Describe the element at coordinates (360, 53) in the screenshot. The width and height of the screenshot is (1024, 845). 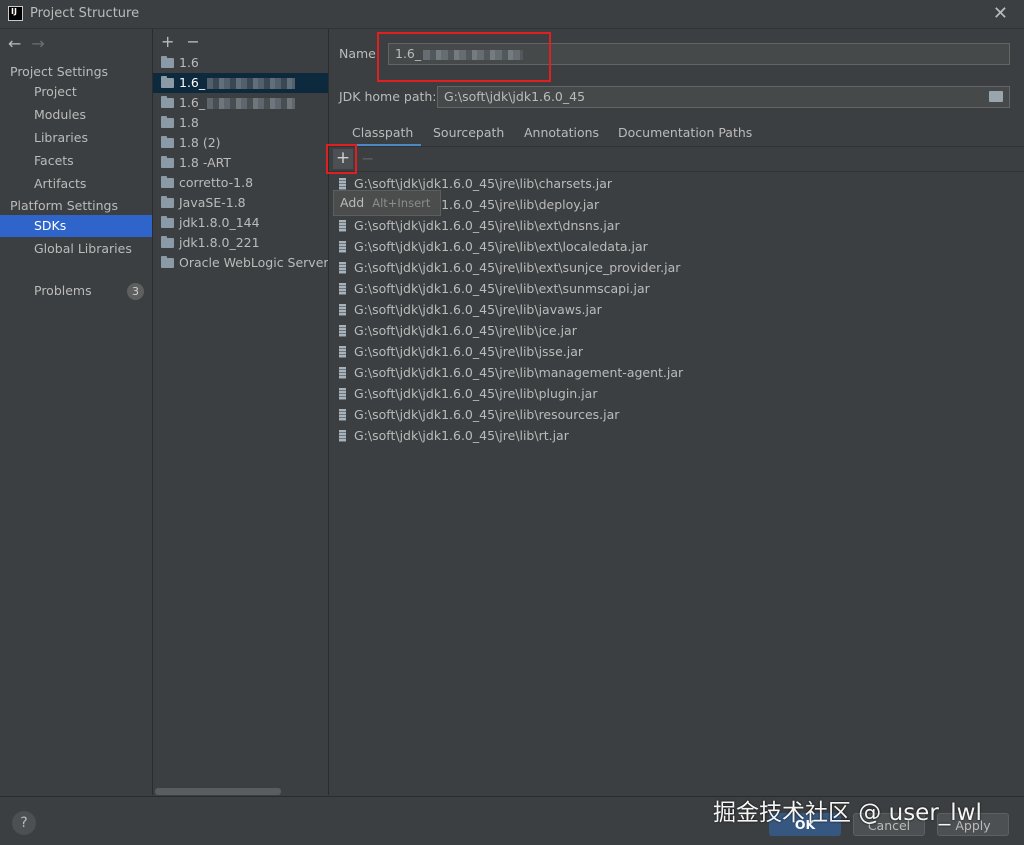
I see `name-label: Name:` at that location.